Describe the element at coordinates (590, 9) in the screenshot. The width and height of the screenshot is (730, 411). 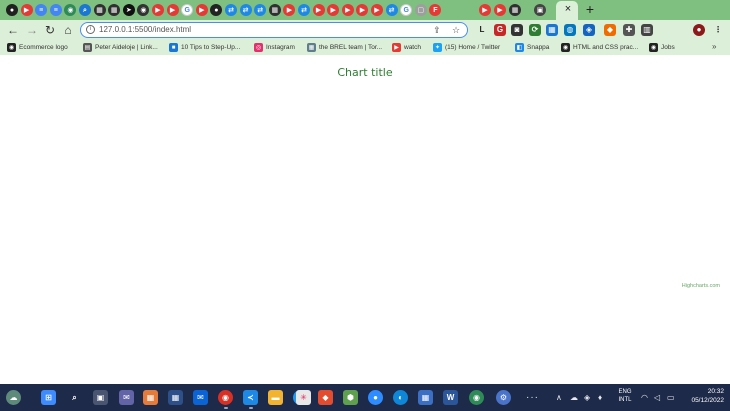
I see `new-tab-button: +` at that location.